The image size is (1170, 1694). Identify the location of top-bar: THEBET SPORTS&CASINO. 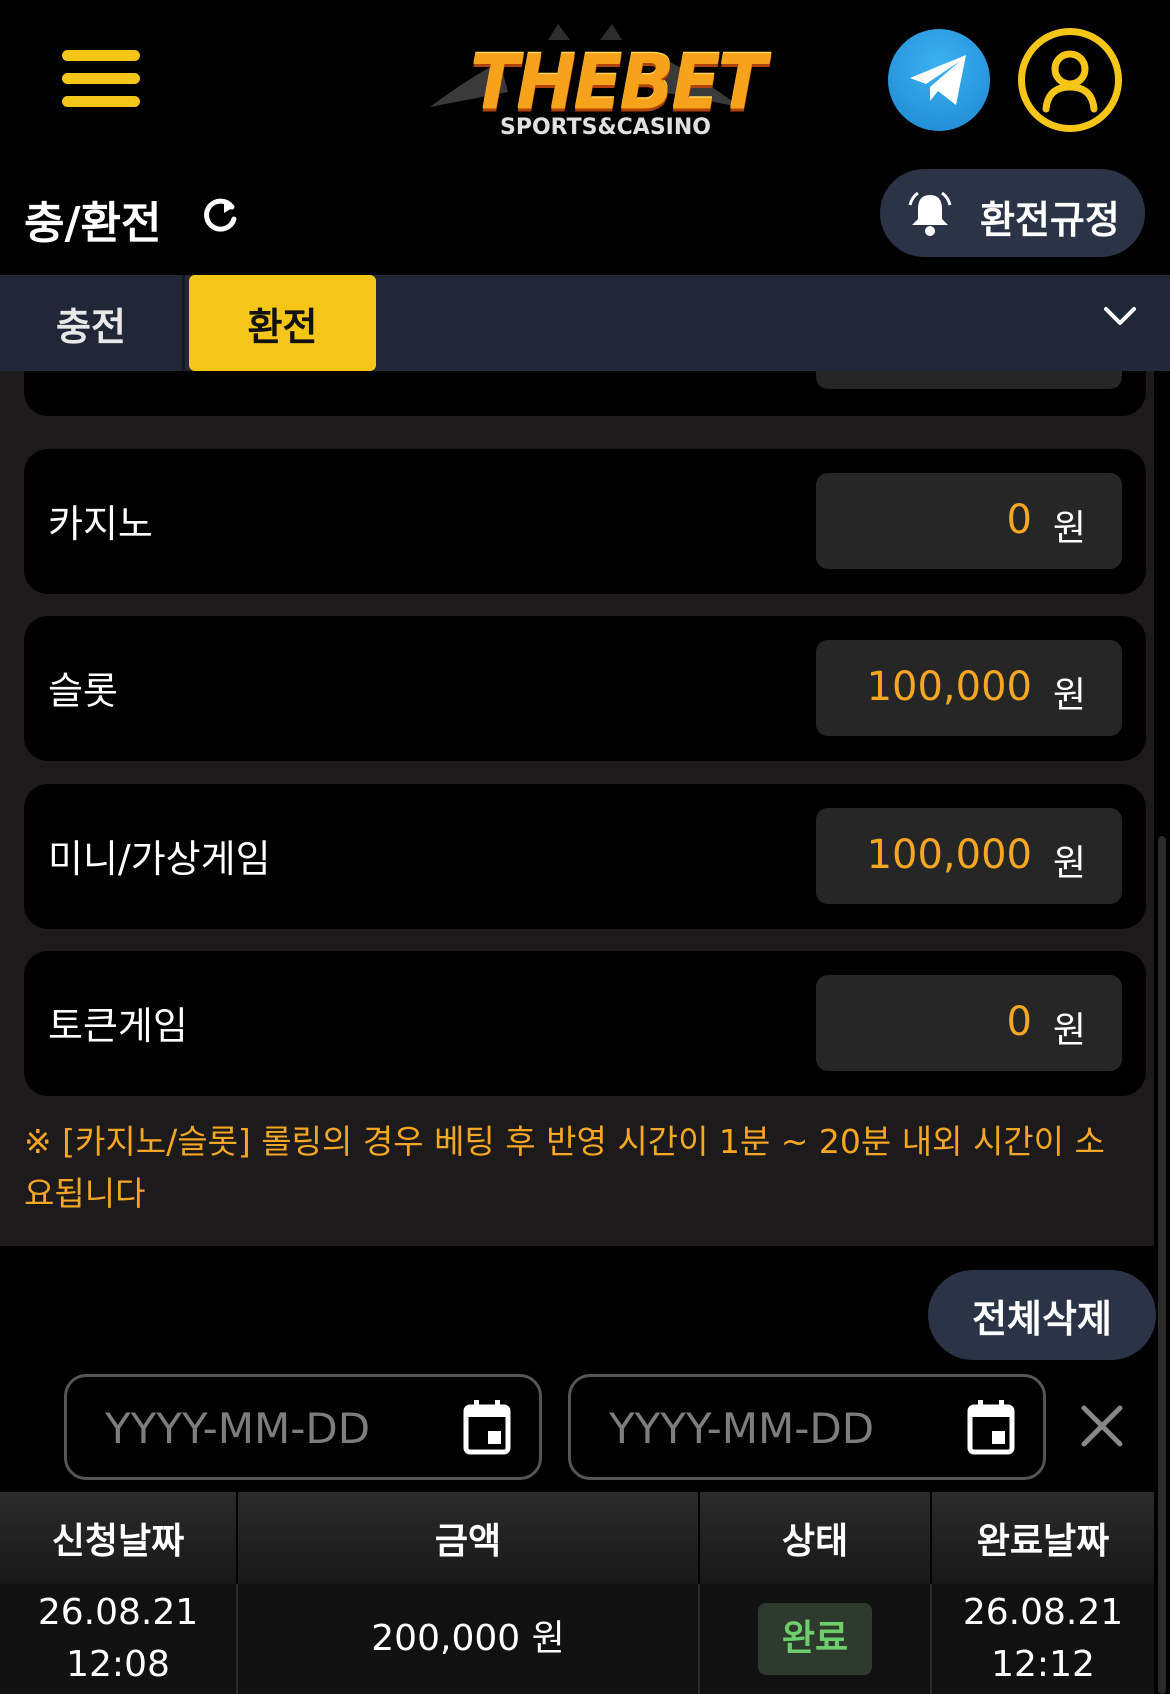
(585, 82).